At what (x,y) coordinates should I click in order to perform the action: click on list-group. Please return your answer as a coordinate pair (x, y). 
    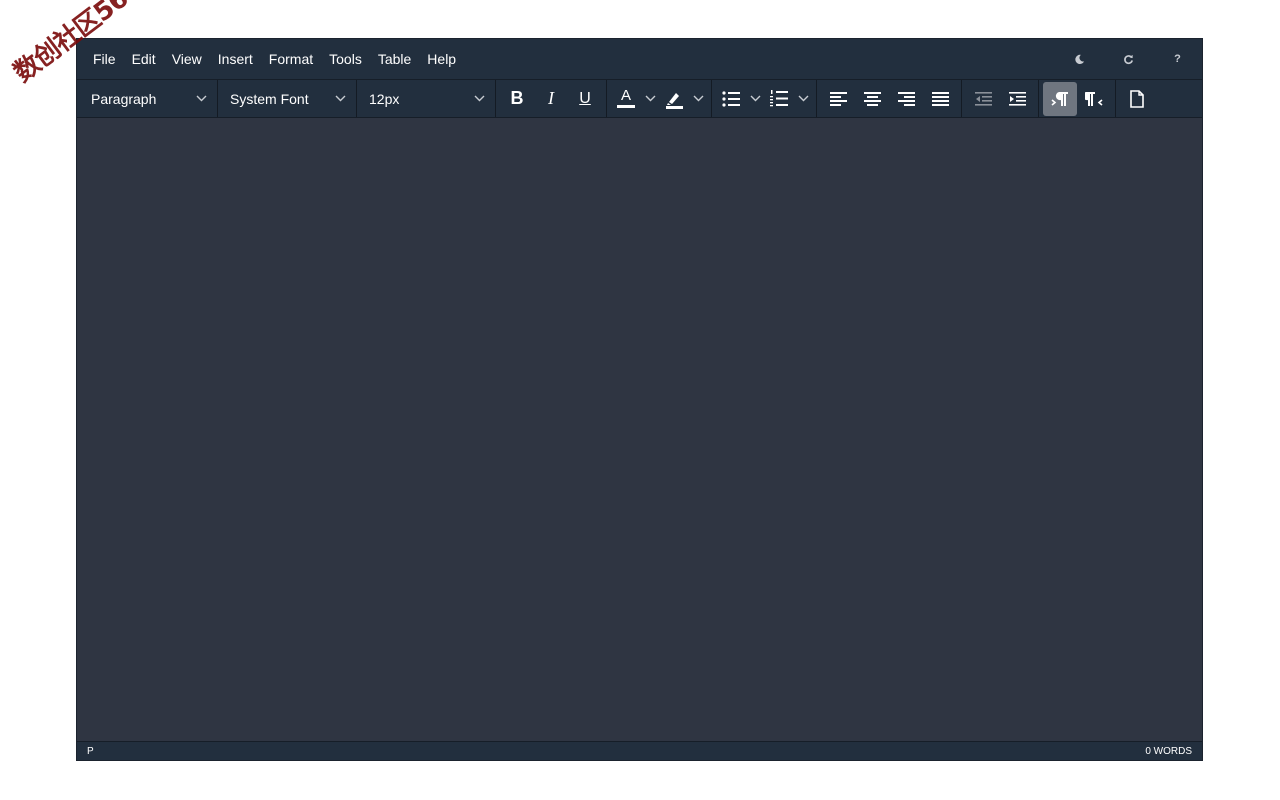
    Looking at the image, I should click on (764, 98).